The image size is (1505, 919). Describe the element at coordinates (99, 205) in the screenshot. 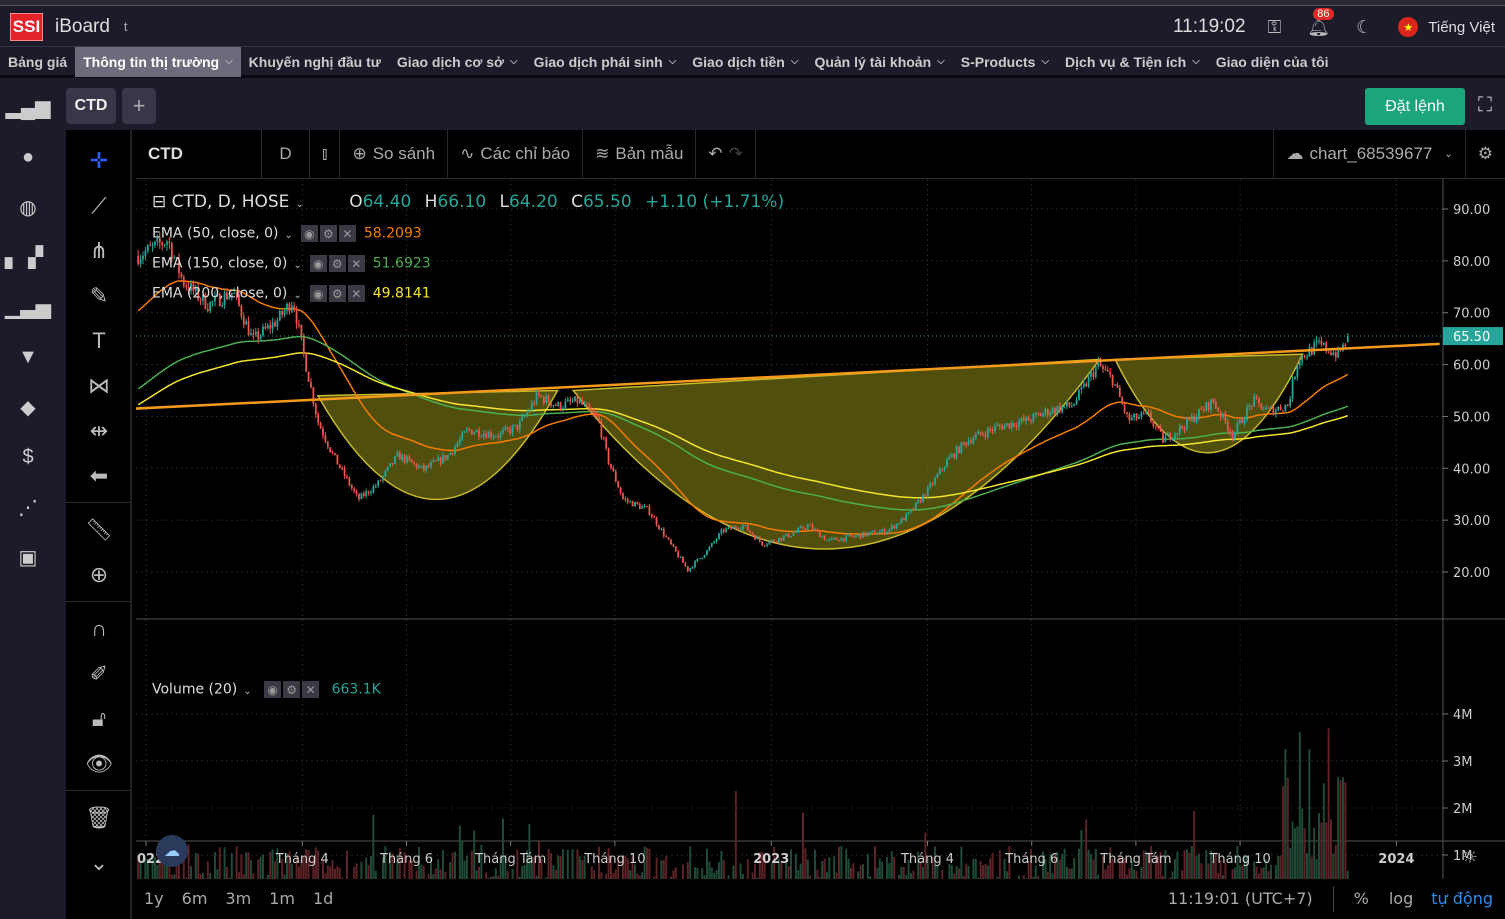

I see `trendline-tool-icon: ⟋` at that location.